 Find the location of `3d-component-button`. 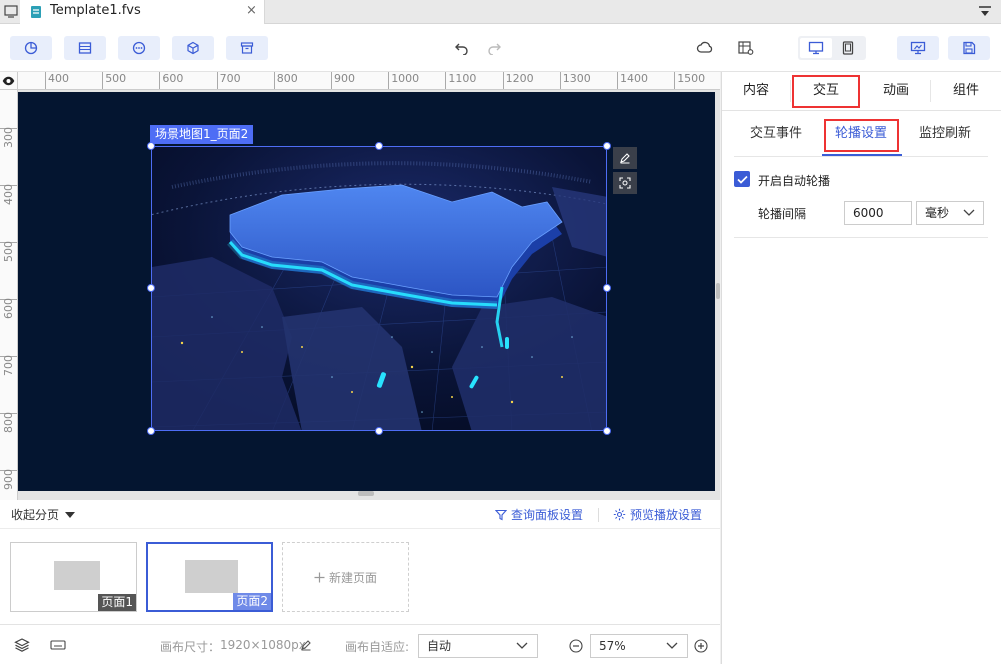

3d-component-button is located at coordinates (193, 48).